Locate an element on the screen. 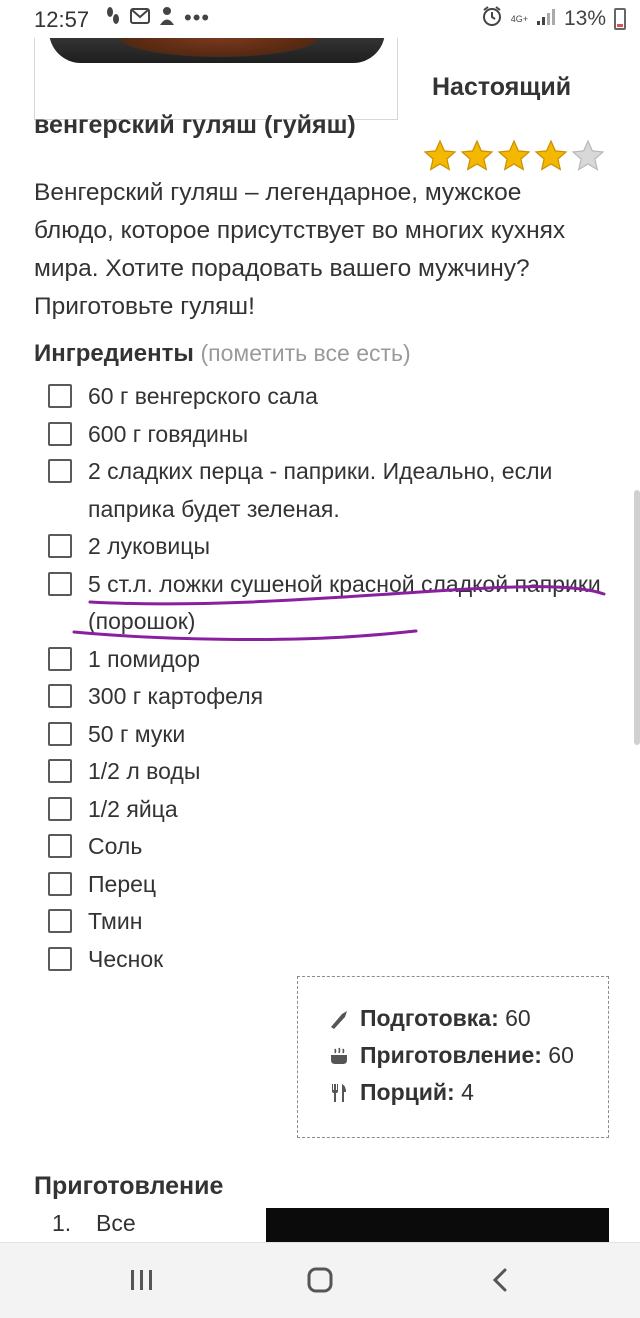 The height and width of the screenshot is (1318, 640). ingredient-text: 50 г муки is located at coordinates (137, 733).